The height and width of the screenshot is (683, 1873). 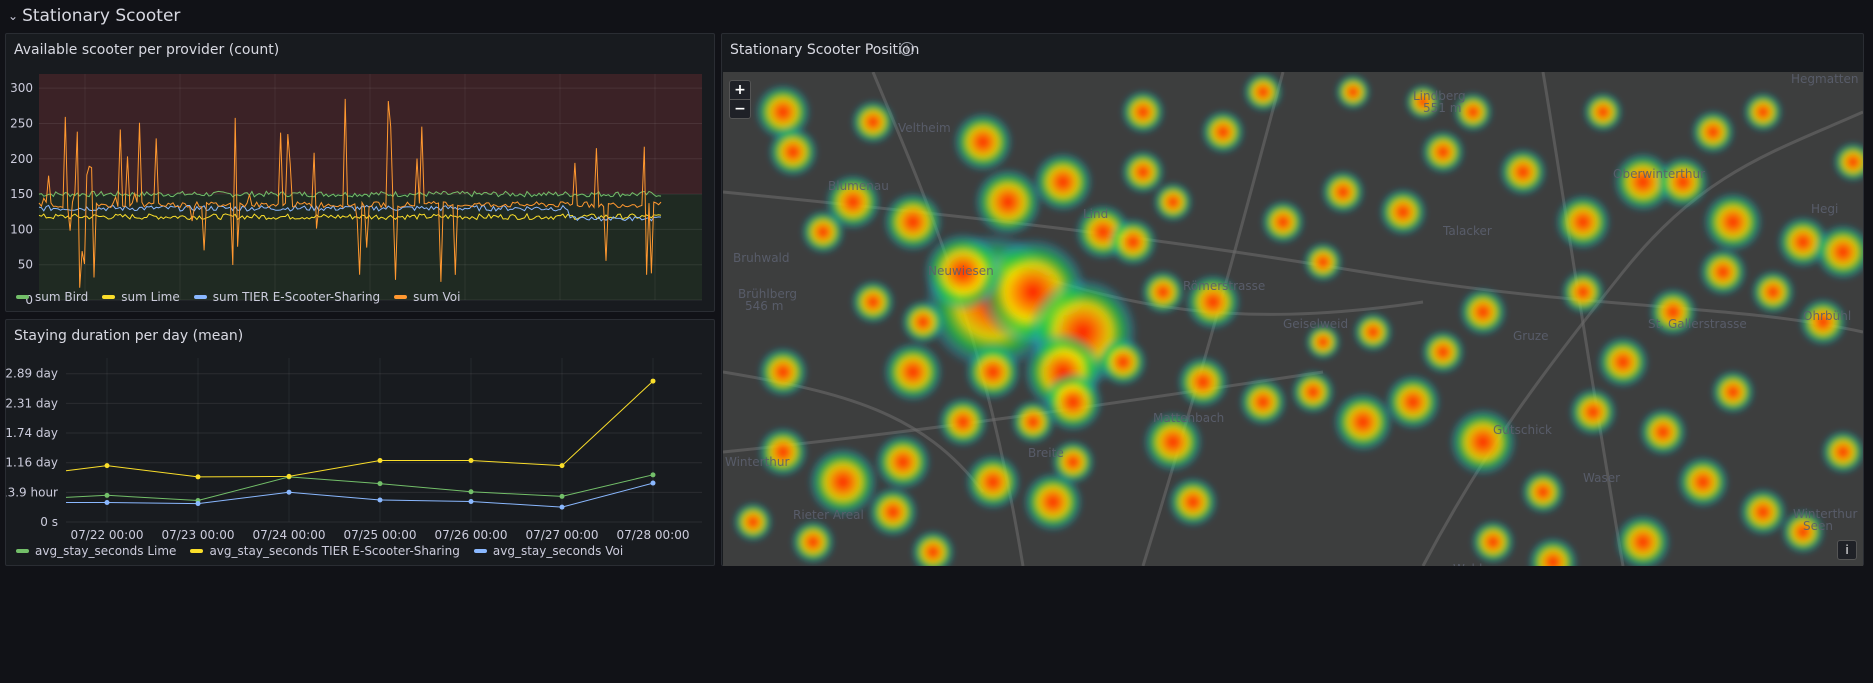 What do you see at coordinates (21, 123) in the screenshot?
I see `y-tick-label: 250` at bounding box center [21, 123].